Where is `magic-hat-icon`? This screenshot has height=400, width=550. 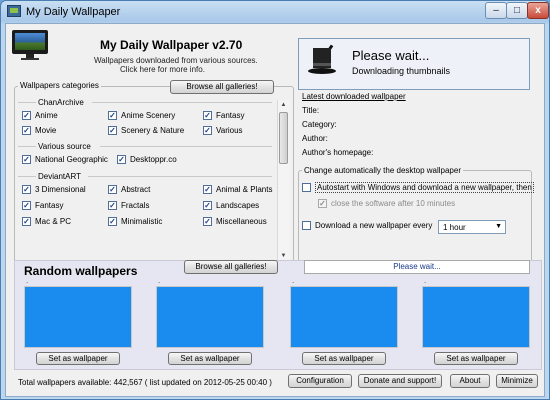 magic-hat-icon is located at coordinates (323, 62).